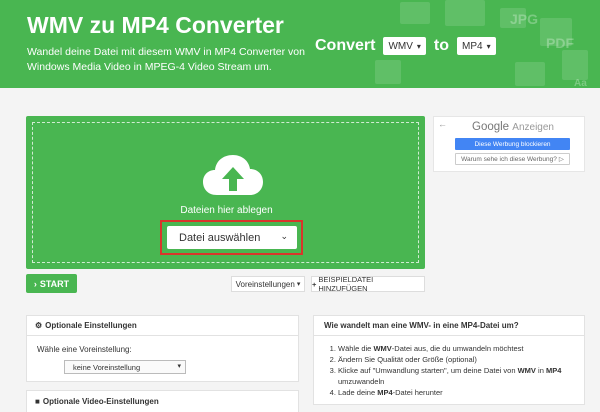 The width and height of the screenshot is (600, 412). What do you see at coordinates (580, 83) in the screenshot?
I see `font-deco-label: Aa` at bounding box center [580, 83].